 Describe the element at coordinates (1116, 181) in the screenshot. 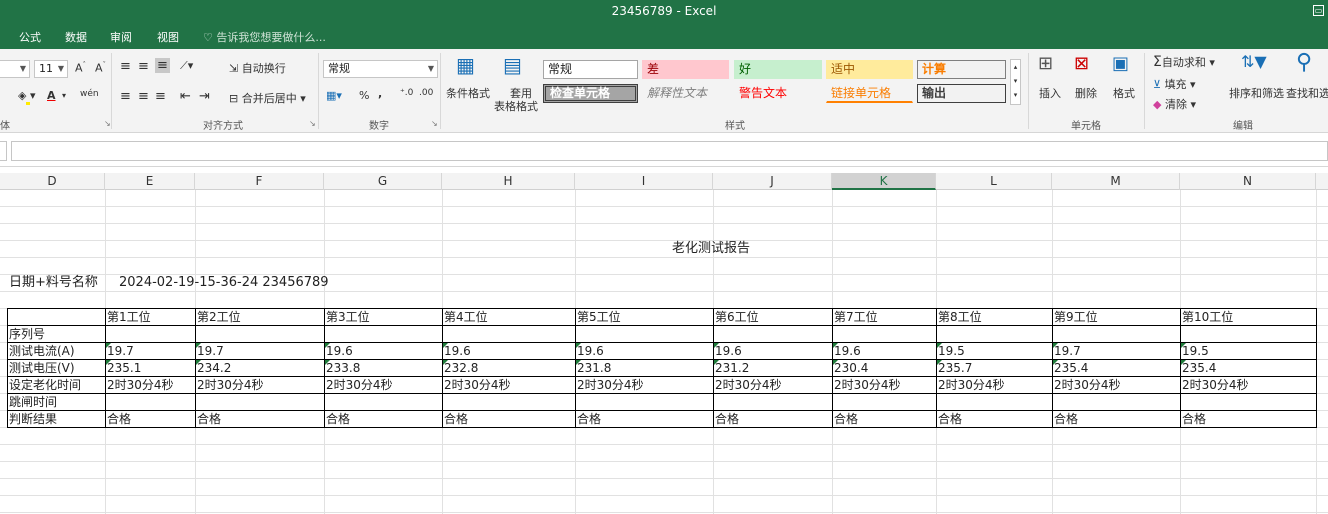

I see `column-header-m: M` at that location.